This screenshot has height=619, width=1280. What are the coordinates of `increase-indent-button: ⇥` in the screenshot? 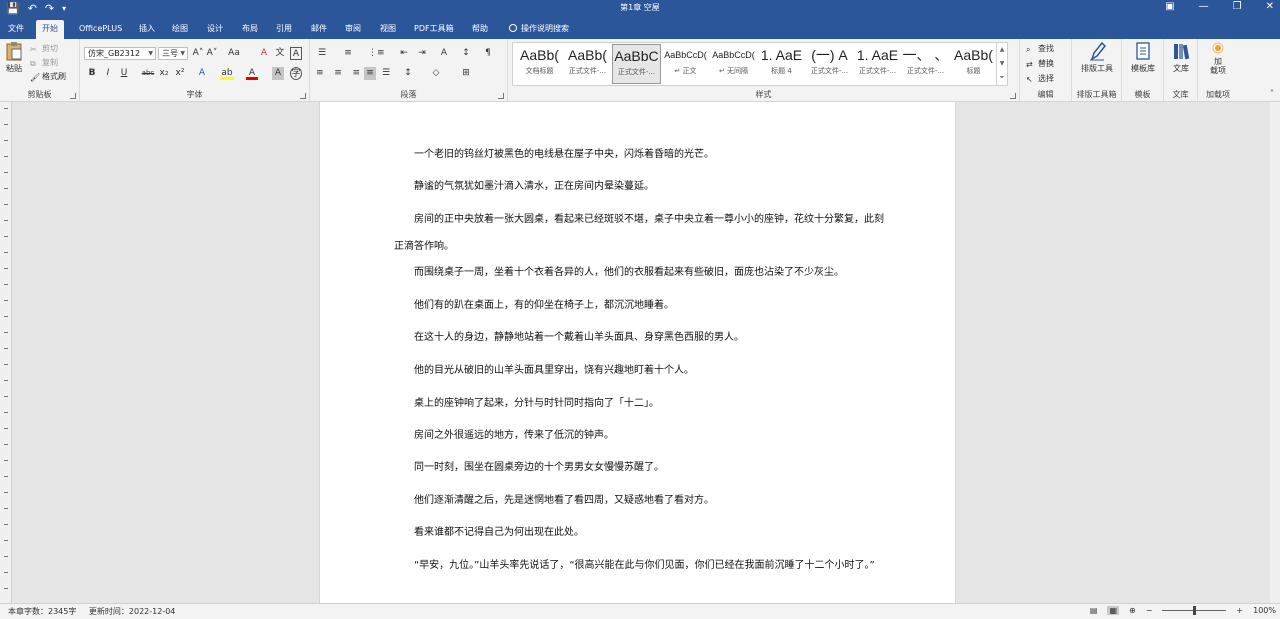 It's located at (422, 53).